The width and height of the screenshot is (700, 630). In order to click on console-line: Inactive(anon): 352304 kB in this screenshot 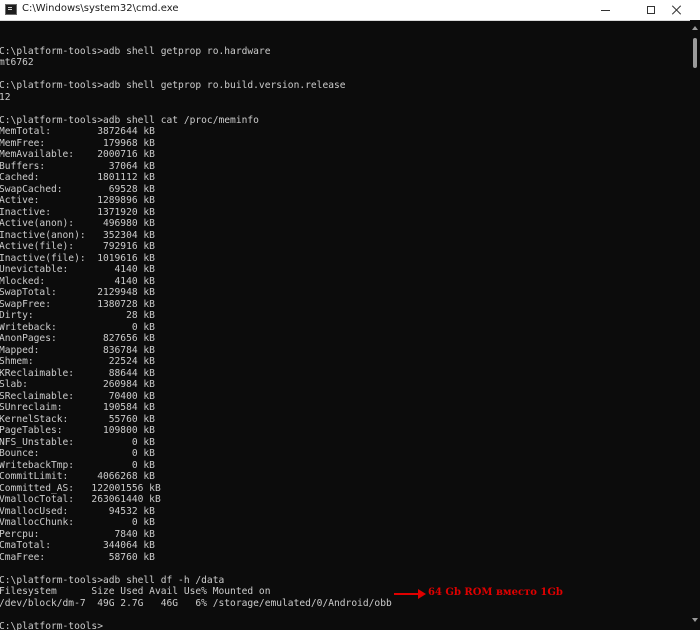, I will do `click(77, 235)`.